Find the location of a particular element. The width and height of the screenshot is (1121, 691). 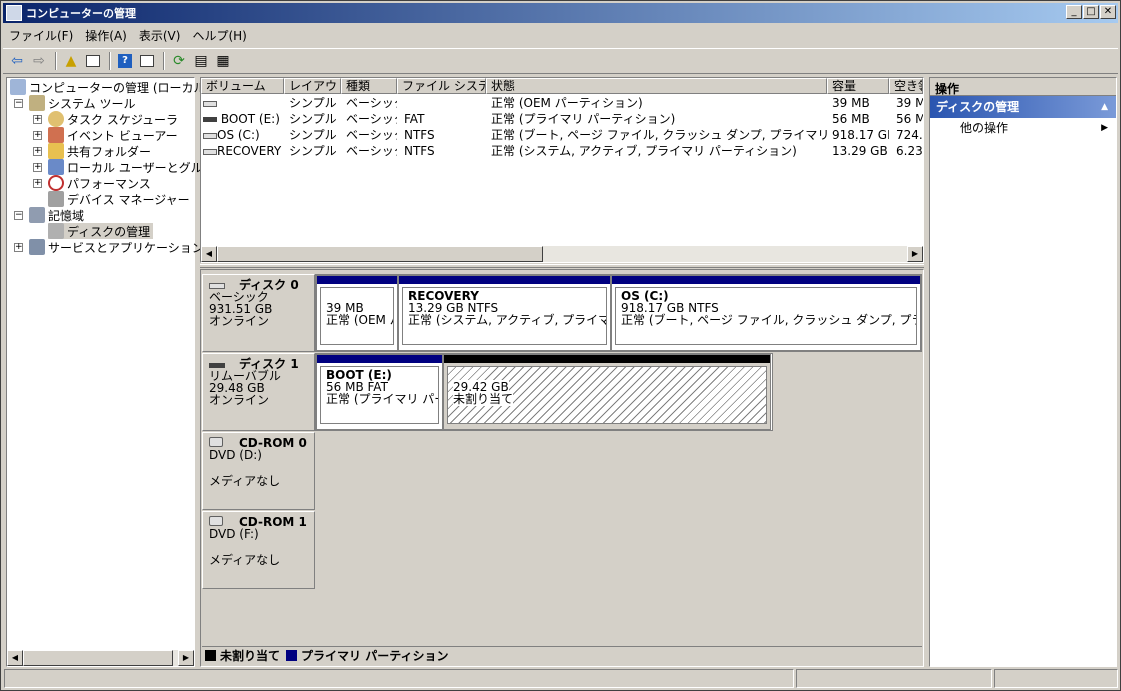

tree-disk-management: ディスクの管理 is located at coordinates (101, 231).